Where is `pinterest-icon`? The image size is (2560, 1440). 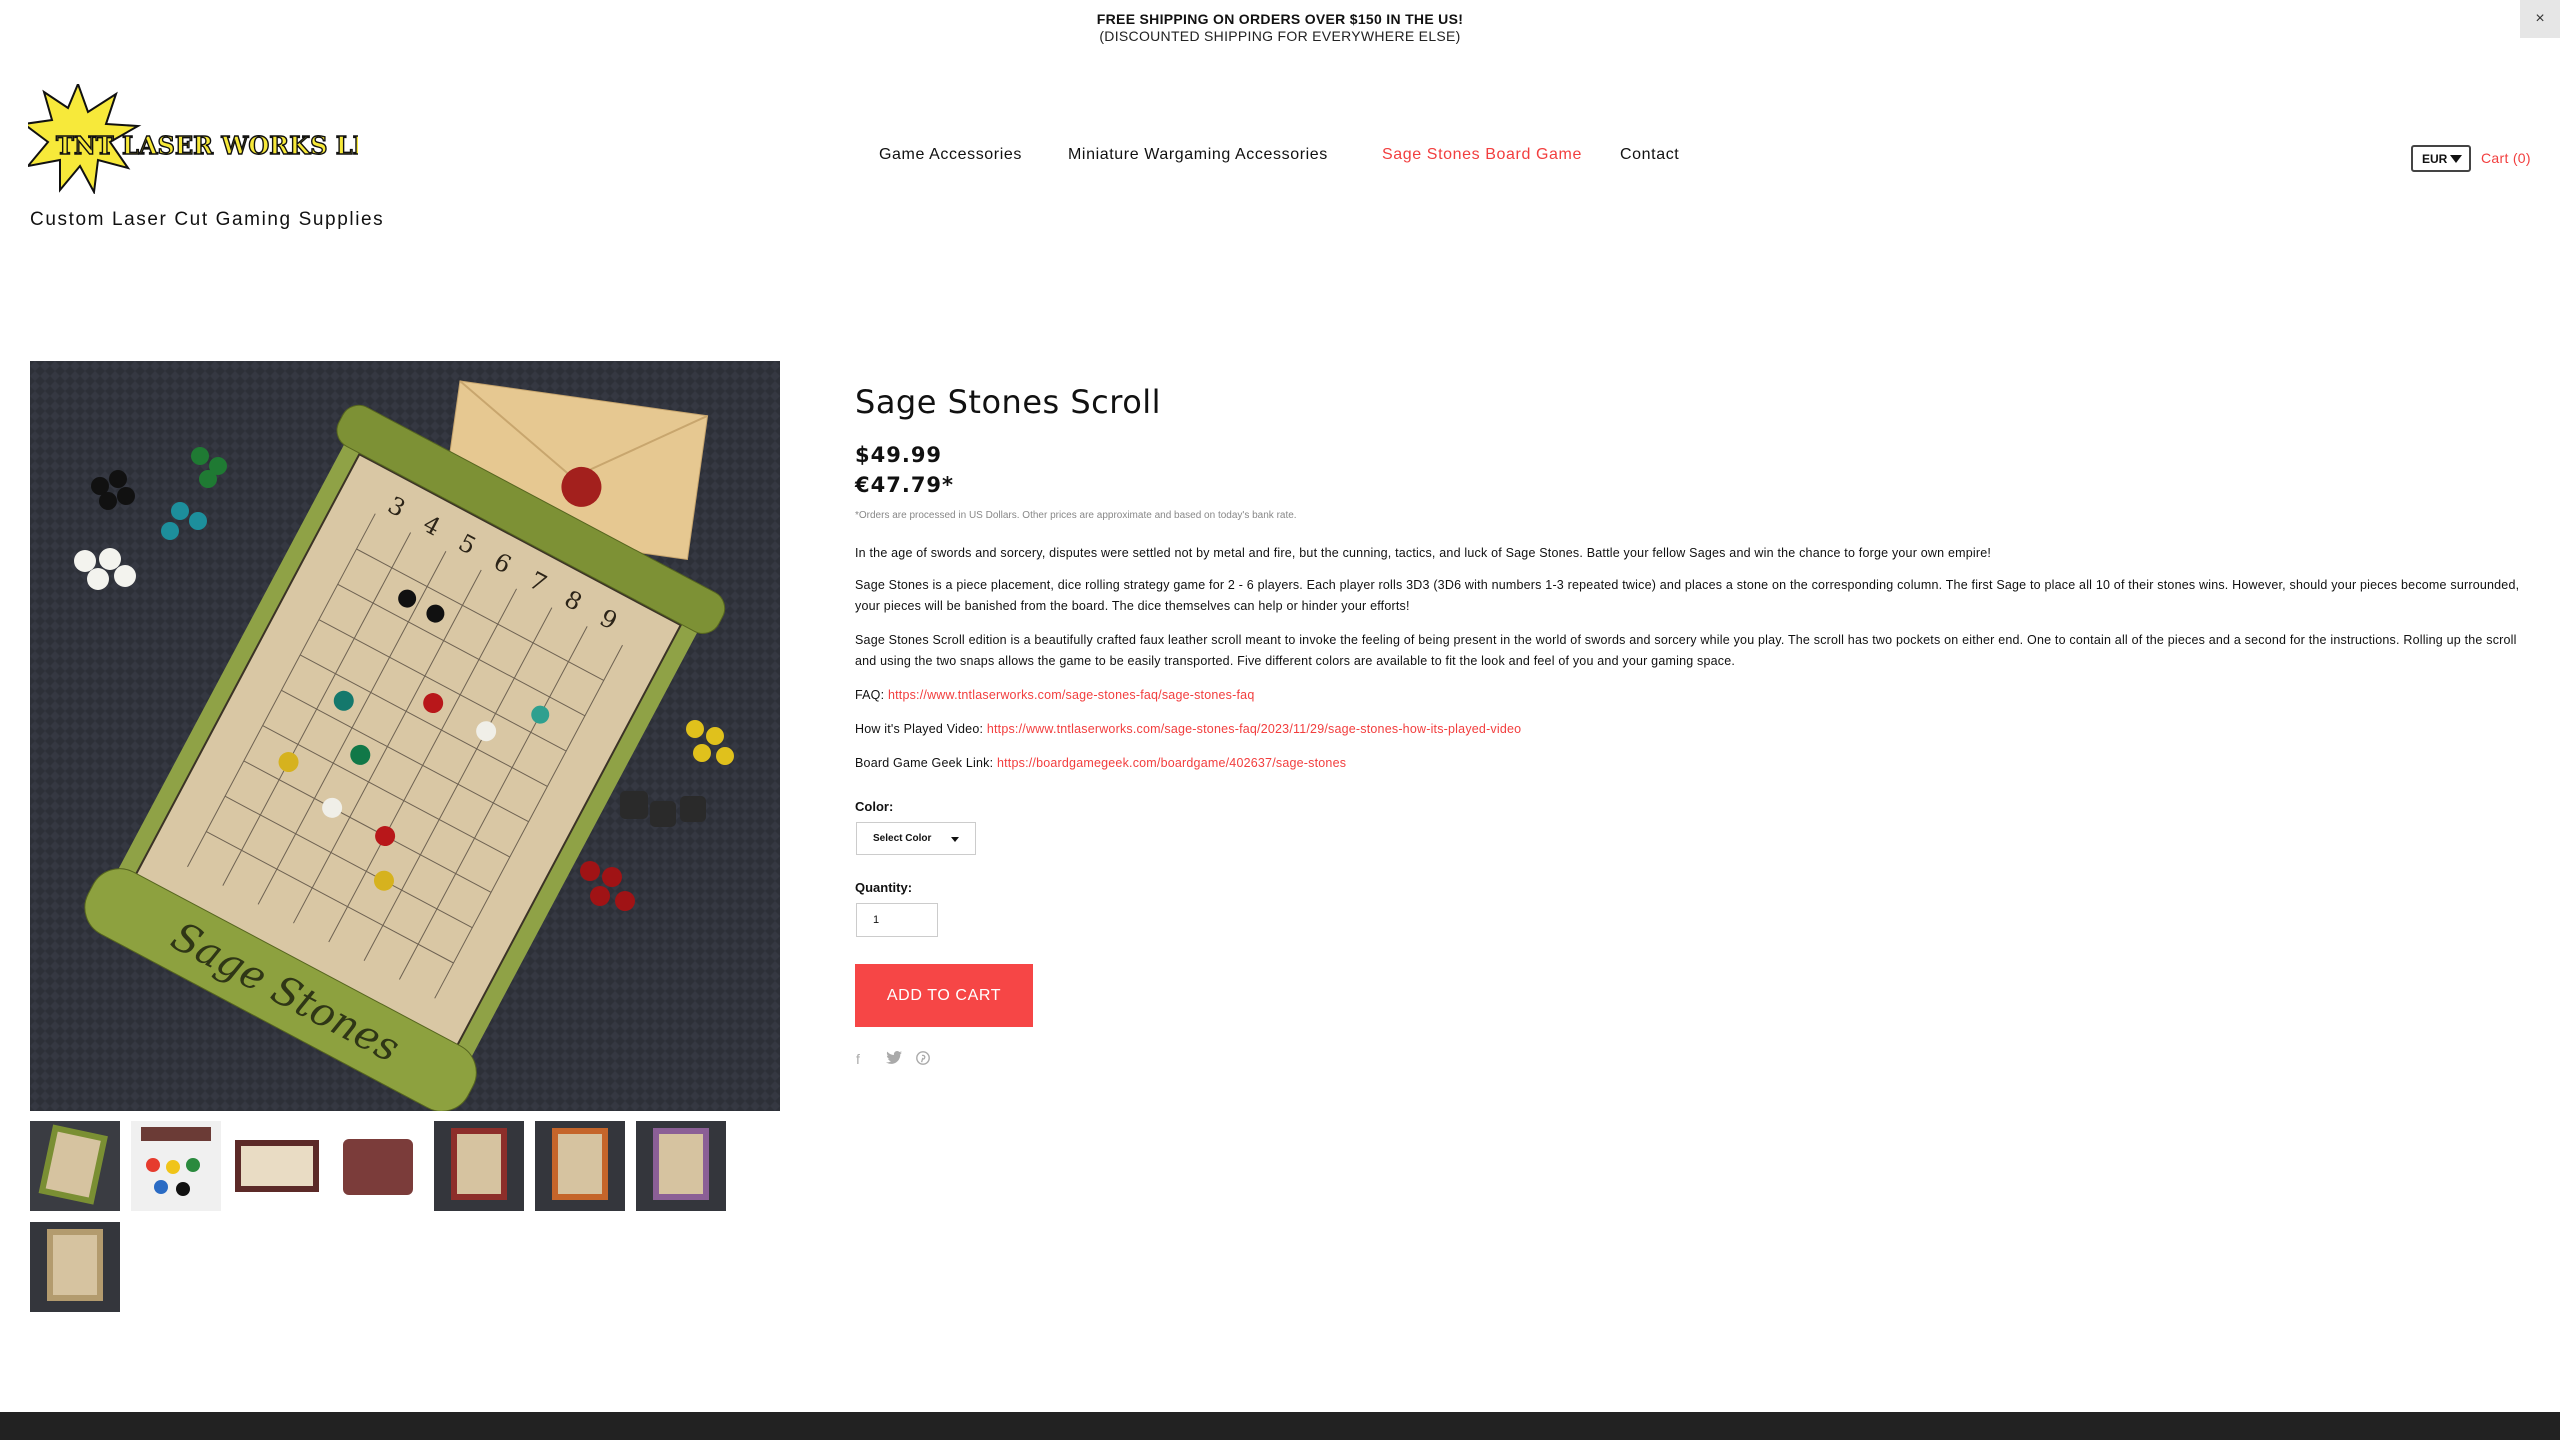
pinterest-icon is located at coordinates (923, 1059).